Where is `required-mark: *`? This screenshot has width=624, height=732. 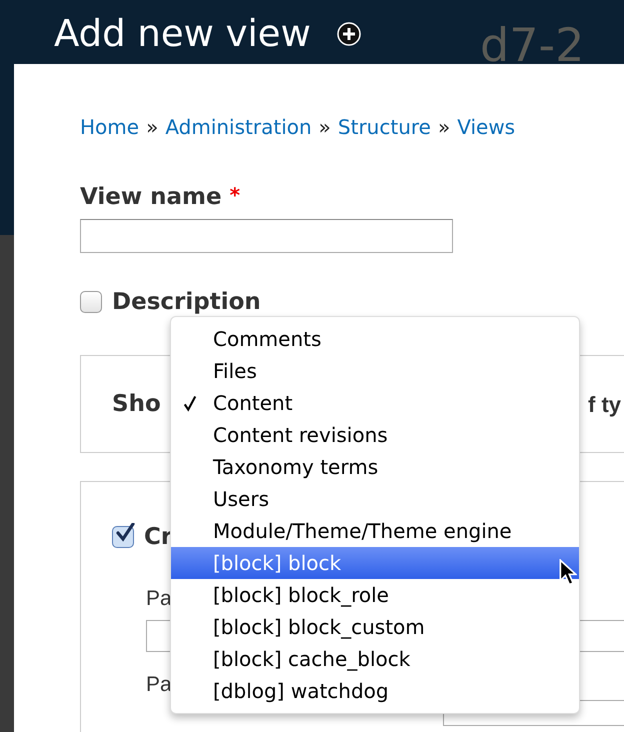 required-mark: * is located at coordinates (235, 195).